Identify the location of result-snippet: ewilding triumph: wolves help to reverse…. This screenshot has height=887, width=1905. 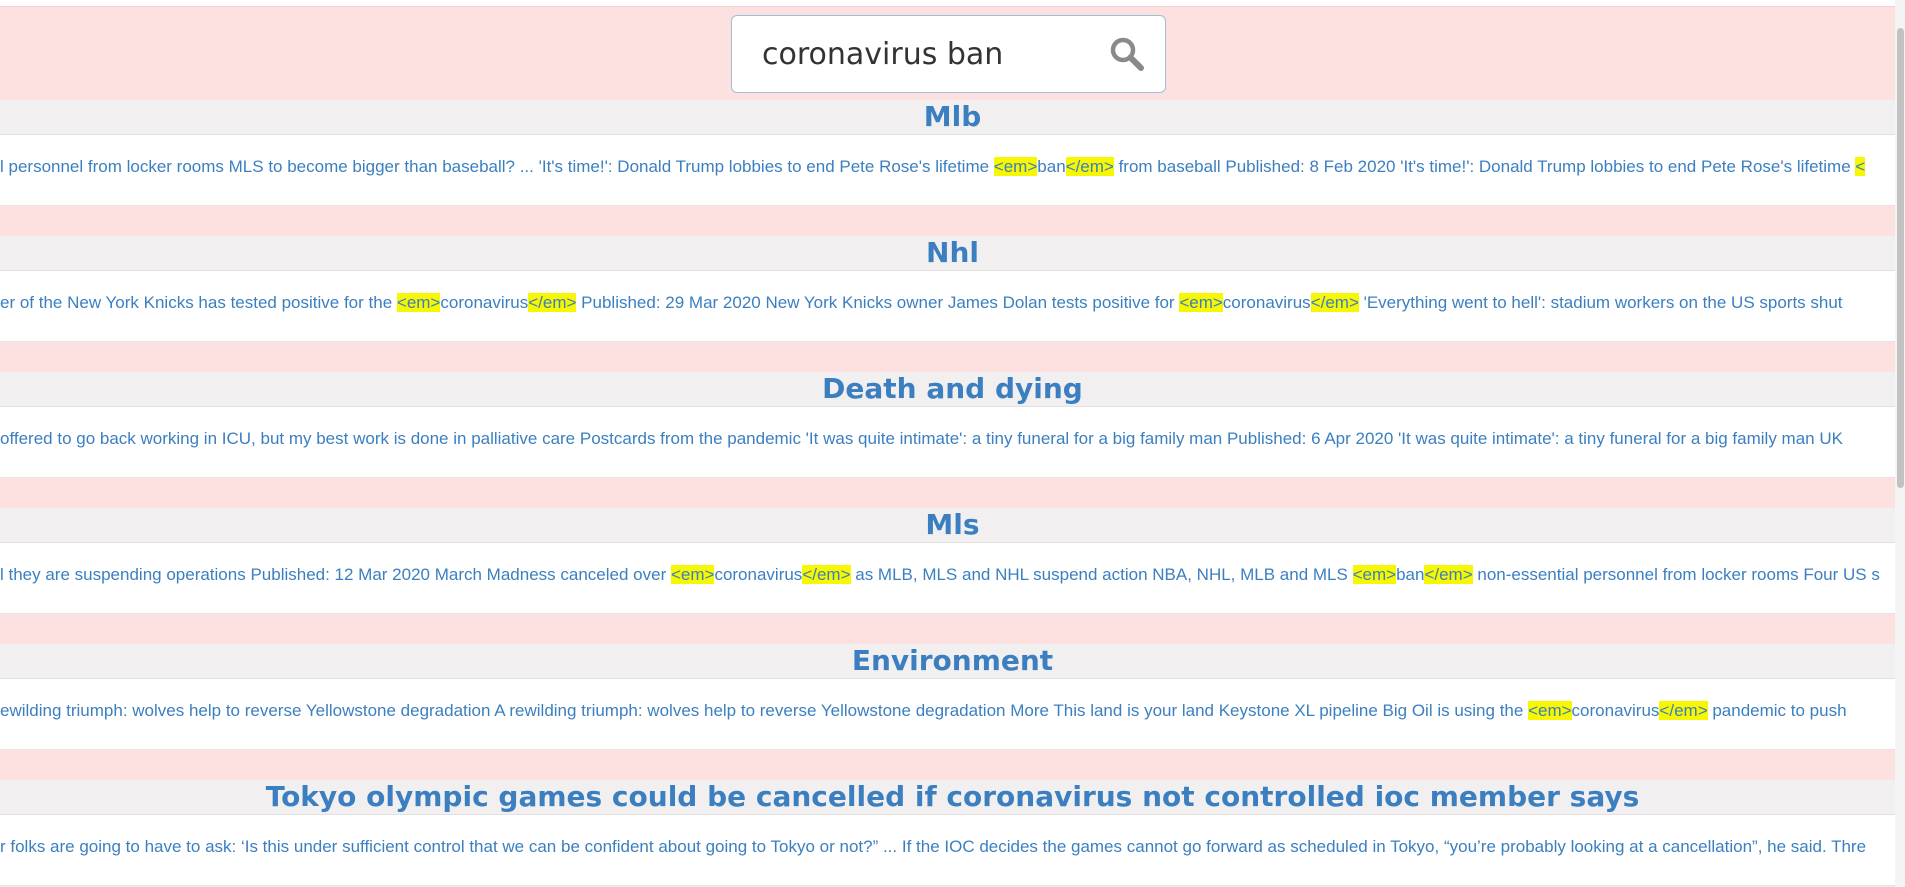
(952, 714).